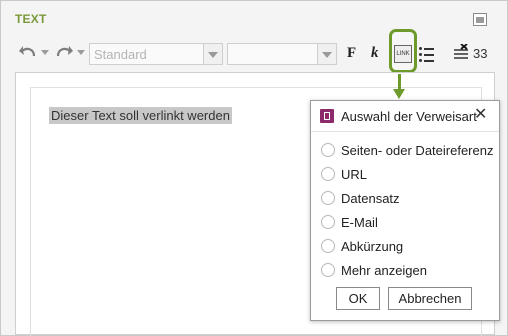 This screenshot has height=336, width=508. Describe the element at coordinates (282, 54) in the screenshot. I see `format-select` at that location.